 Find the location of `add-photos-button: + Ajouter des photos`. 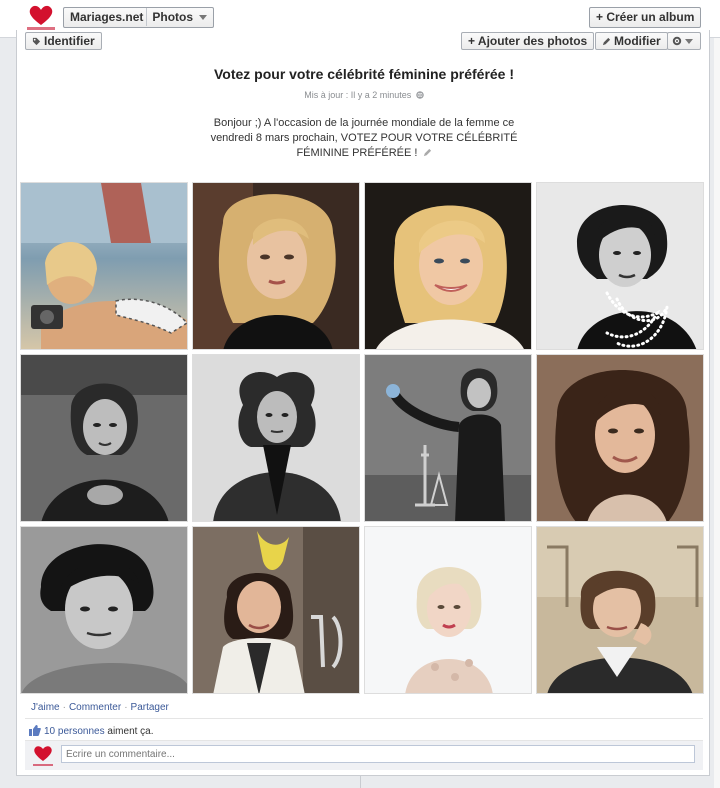

add-photos-button: + Ajouter des photos is located at coordinates (528, 41).